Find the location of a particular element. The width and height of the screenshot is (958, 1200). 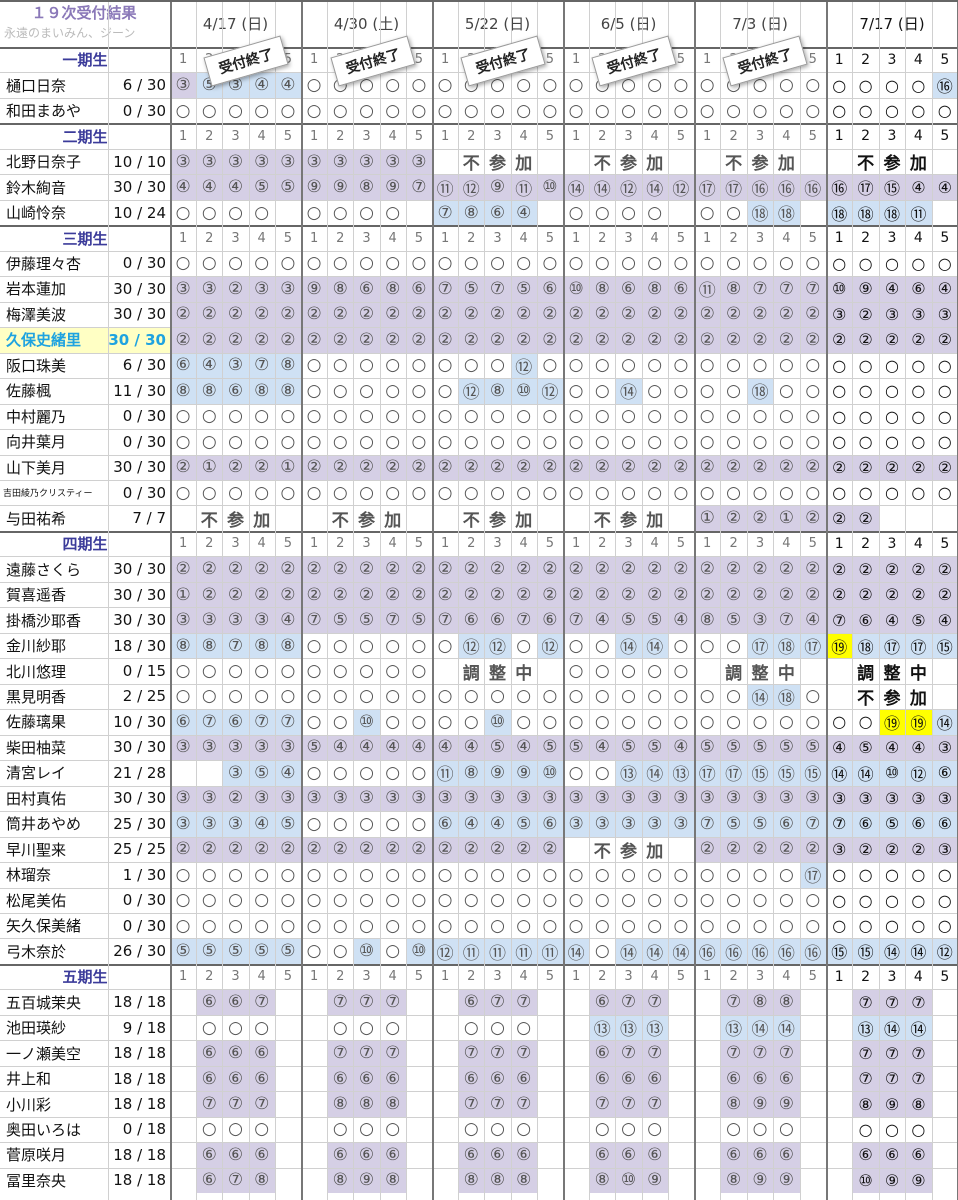

date-header: 6/5 (日) is located at coordinates (628, 24).